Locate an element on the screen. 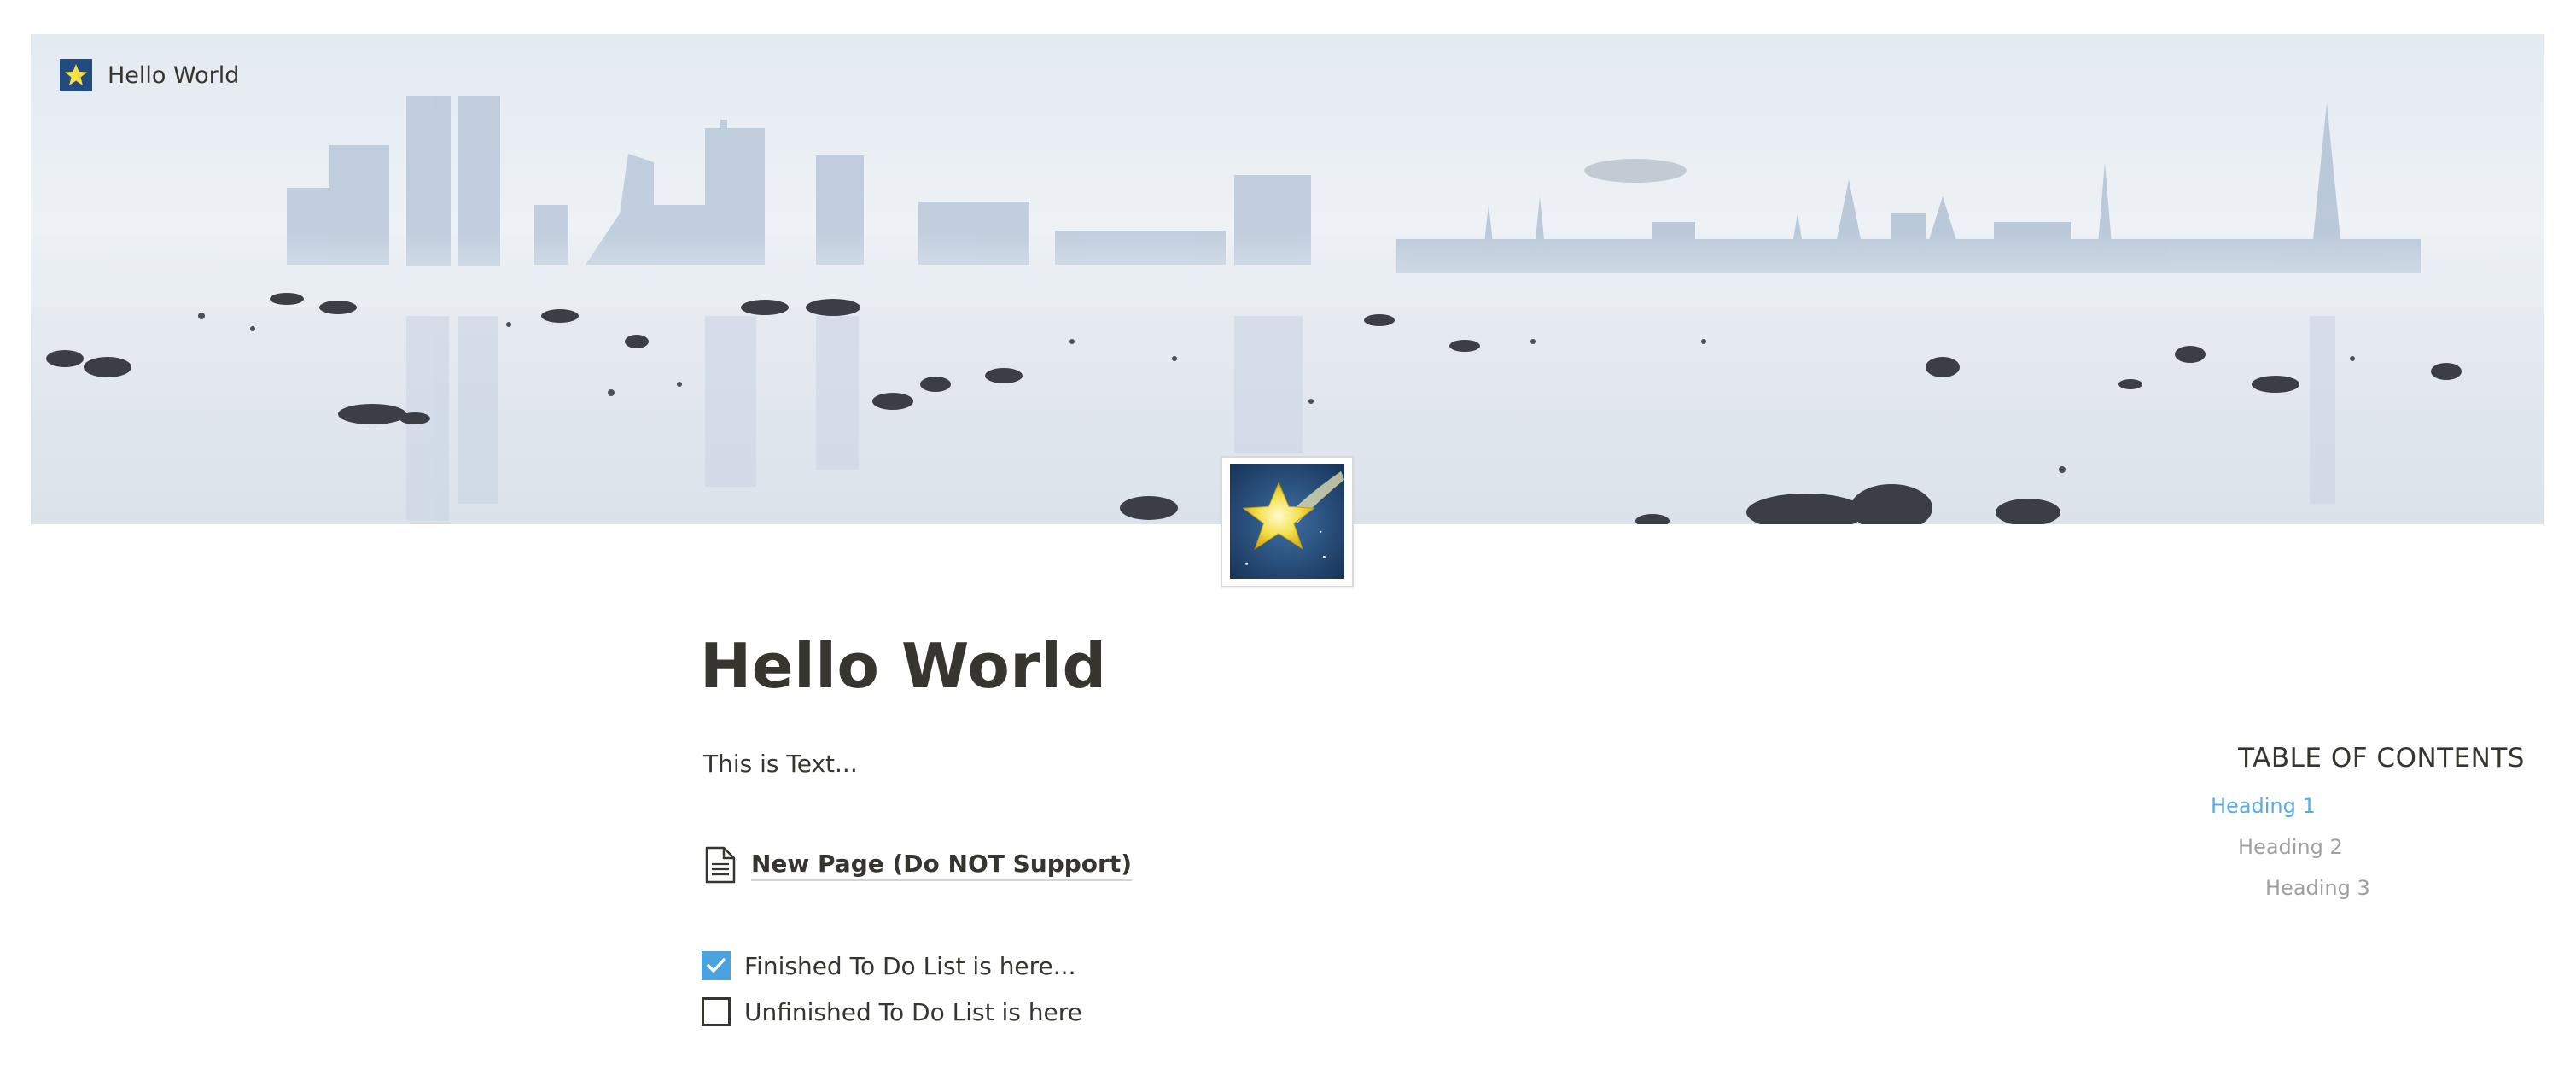  todo-label: Unfinished To Do List is here is located at coordinates (913, 1011).